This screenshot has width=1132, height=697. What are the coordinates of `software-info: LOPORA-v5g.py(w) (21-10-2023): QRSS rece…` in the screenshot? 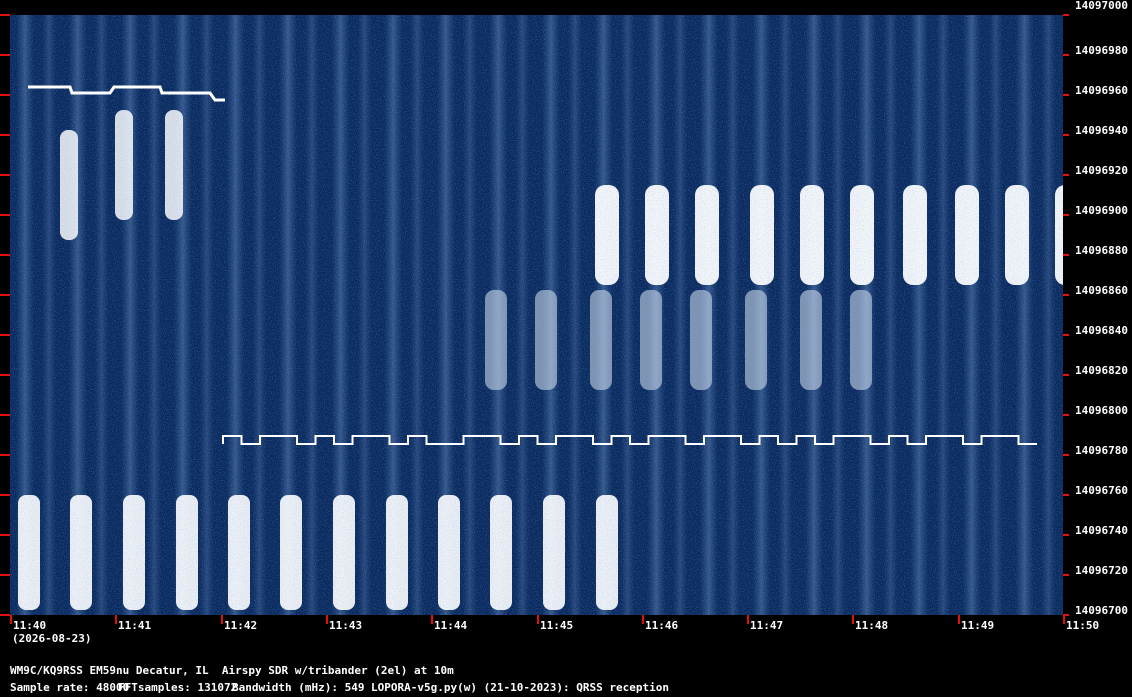 It's located at (520, 687).